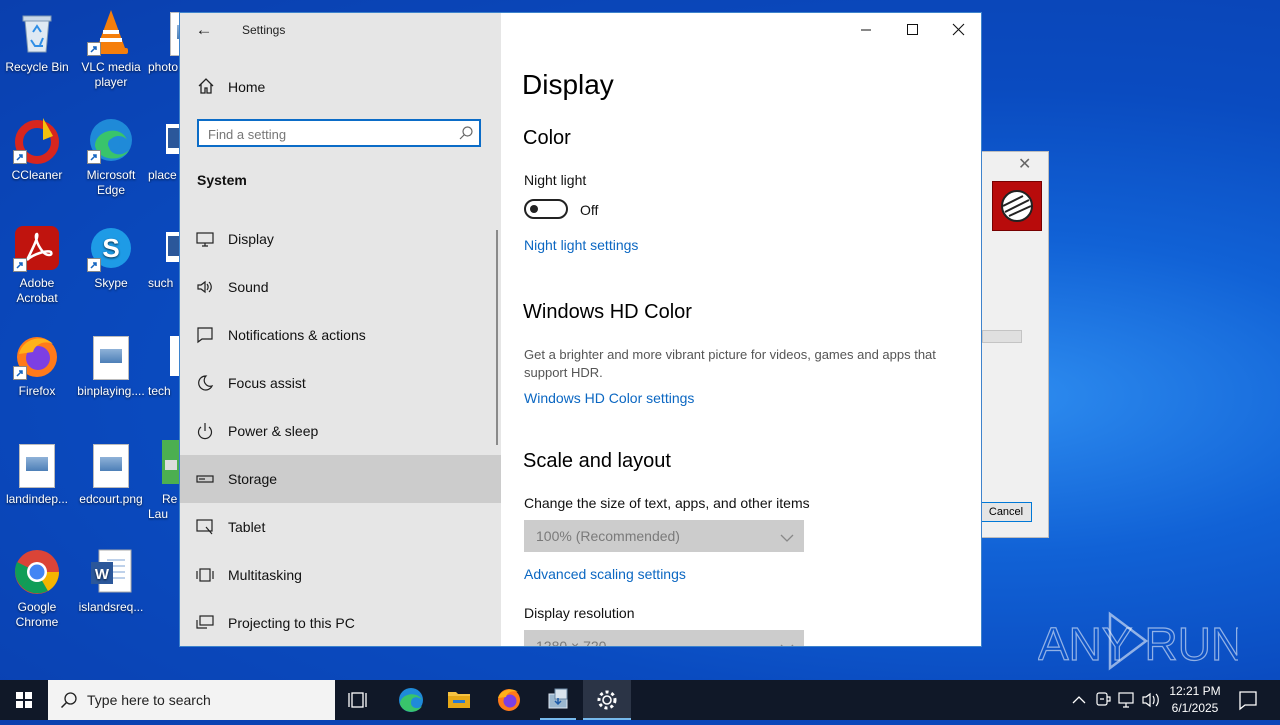  What do you see at coordinates (605, 574) in the screenshot?
I see `advanced-scaling-link: Advanced scaling settings` at bounding box center [605, 574].